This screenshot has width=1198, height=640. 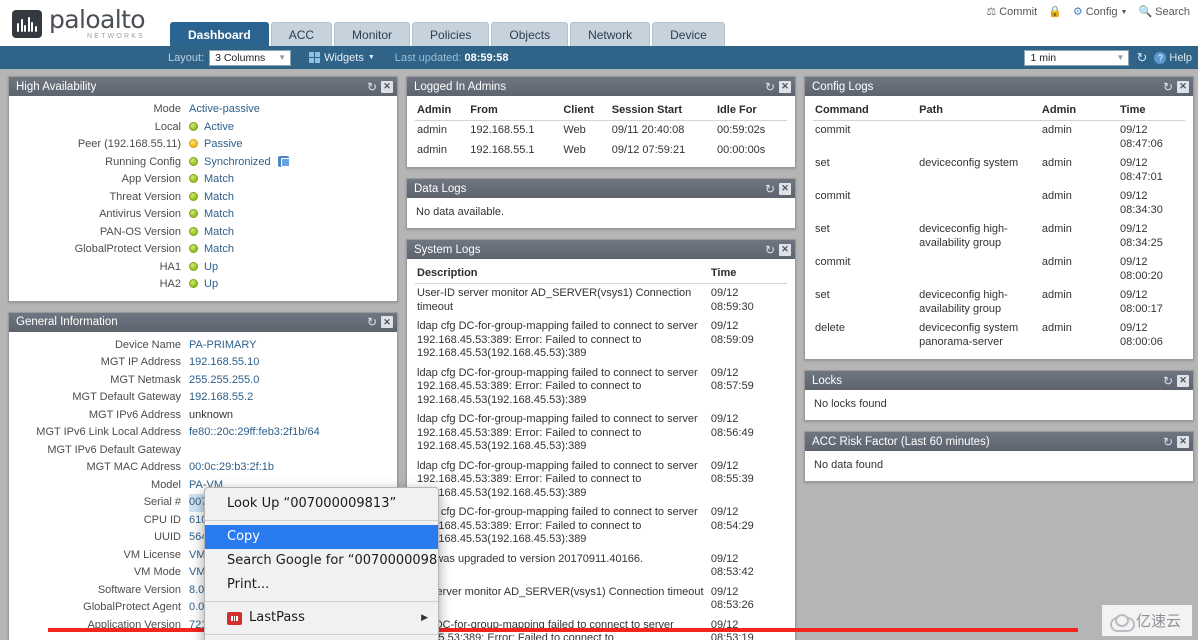 I want to click on paloalto-logo-icon, so click(x=27, y=23).